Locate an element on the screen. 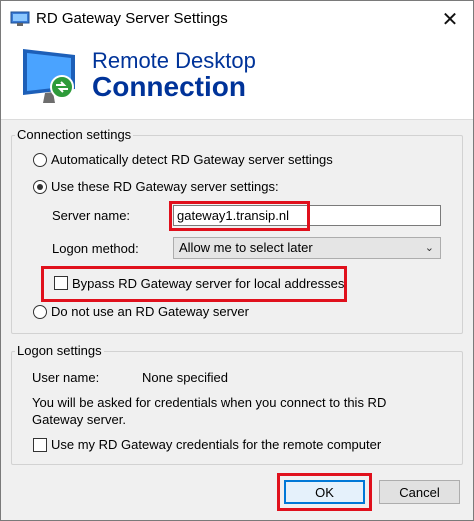 Image resolution: width=474 pixels, height=521 pixels. connection-settings-legend: Connection settings is located at coordinates (74, 134).